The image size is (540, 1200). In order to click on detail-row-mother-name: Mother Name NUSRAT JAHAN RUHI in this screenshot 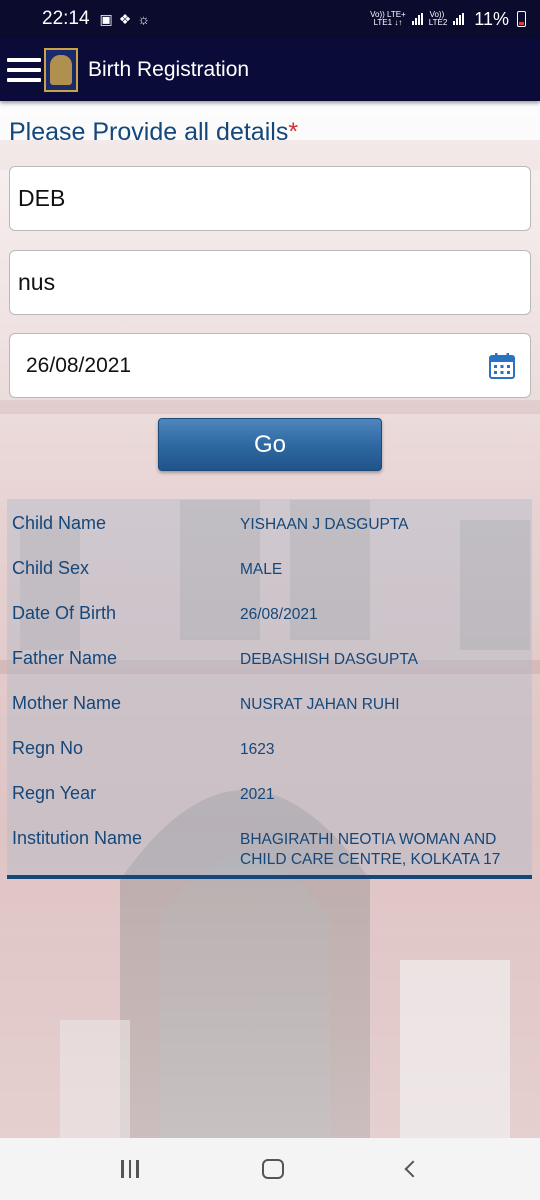, I will do `click(269, 704)`.